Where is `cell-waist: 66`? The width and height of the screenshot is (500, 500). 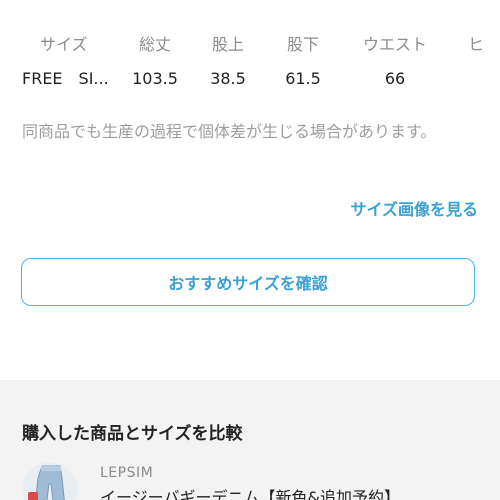
cell-waist: 66 is located at coordinates (395, 78).